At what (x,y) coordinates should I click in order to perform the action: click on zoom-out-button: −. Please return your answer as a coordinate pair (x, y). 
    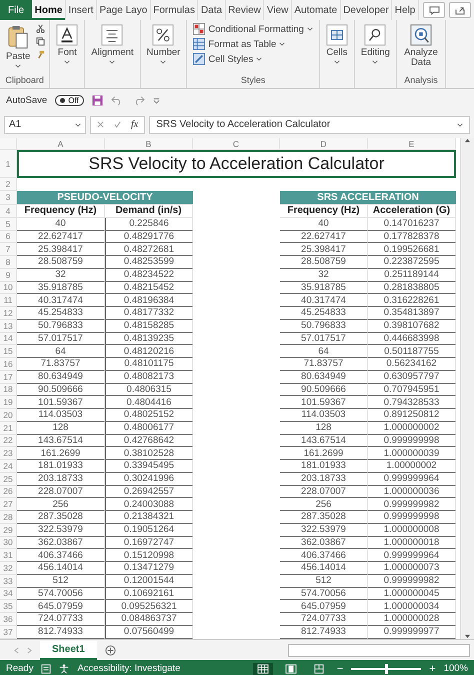
    Looking at the image, I should click on (340, 668).